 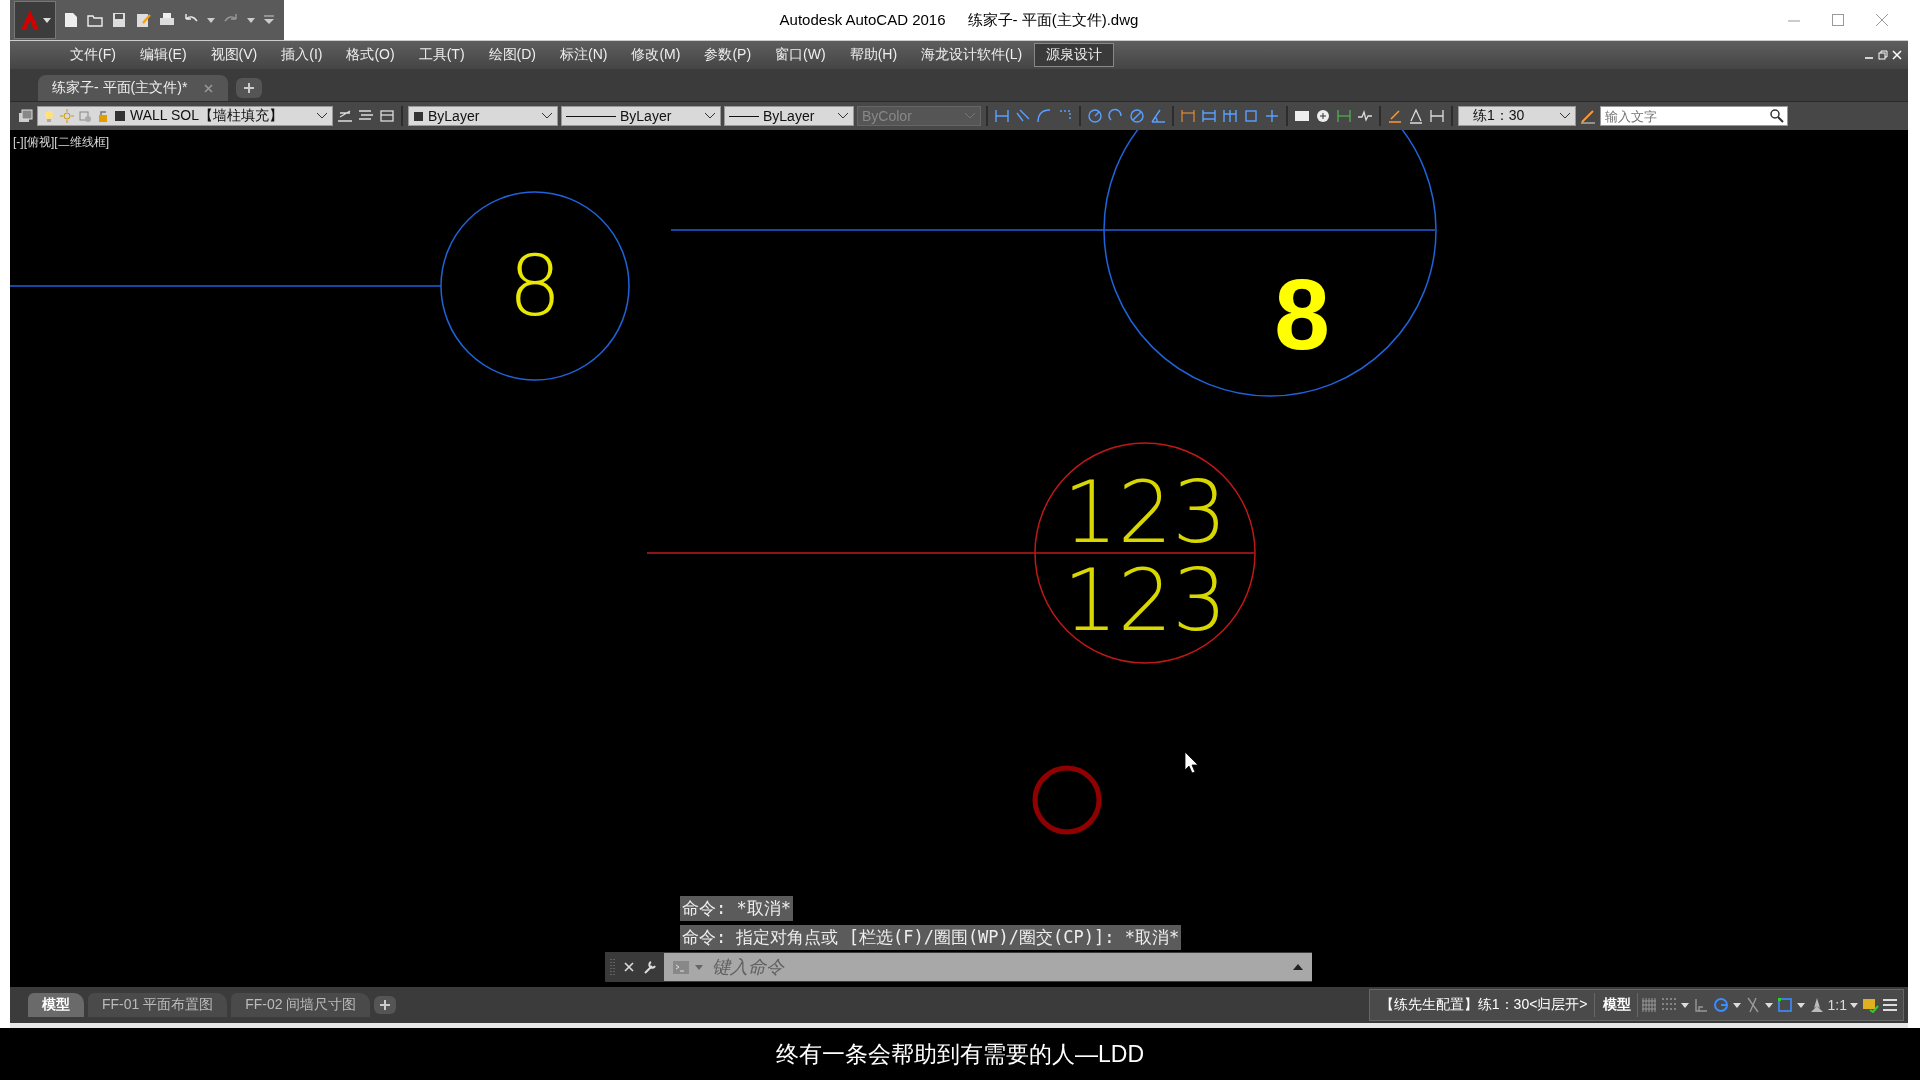 I want to click on command-history-button, so click(x=1298, y=967).